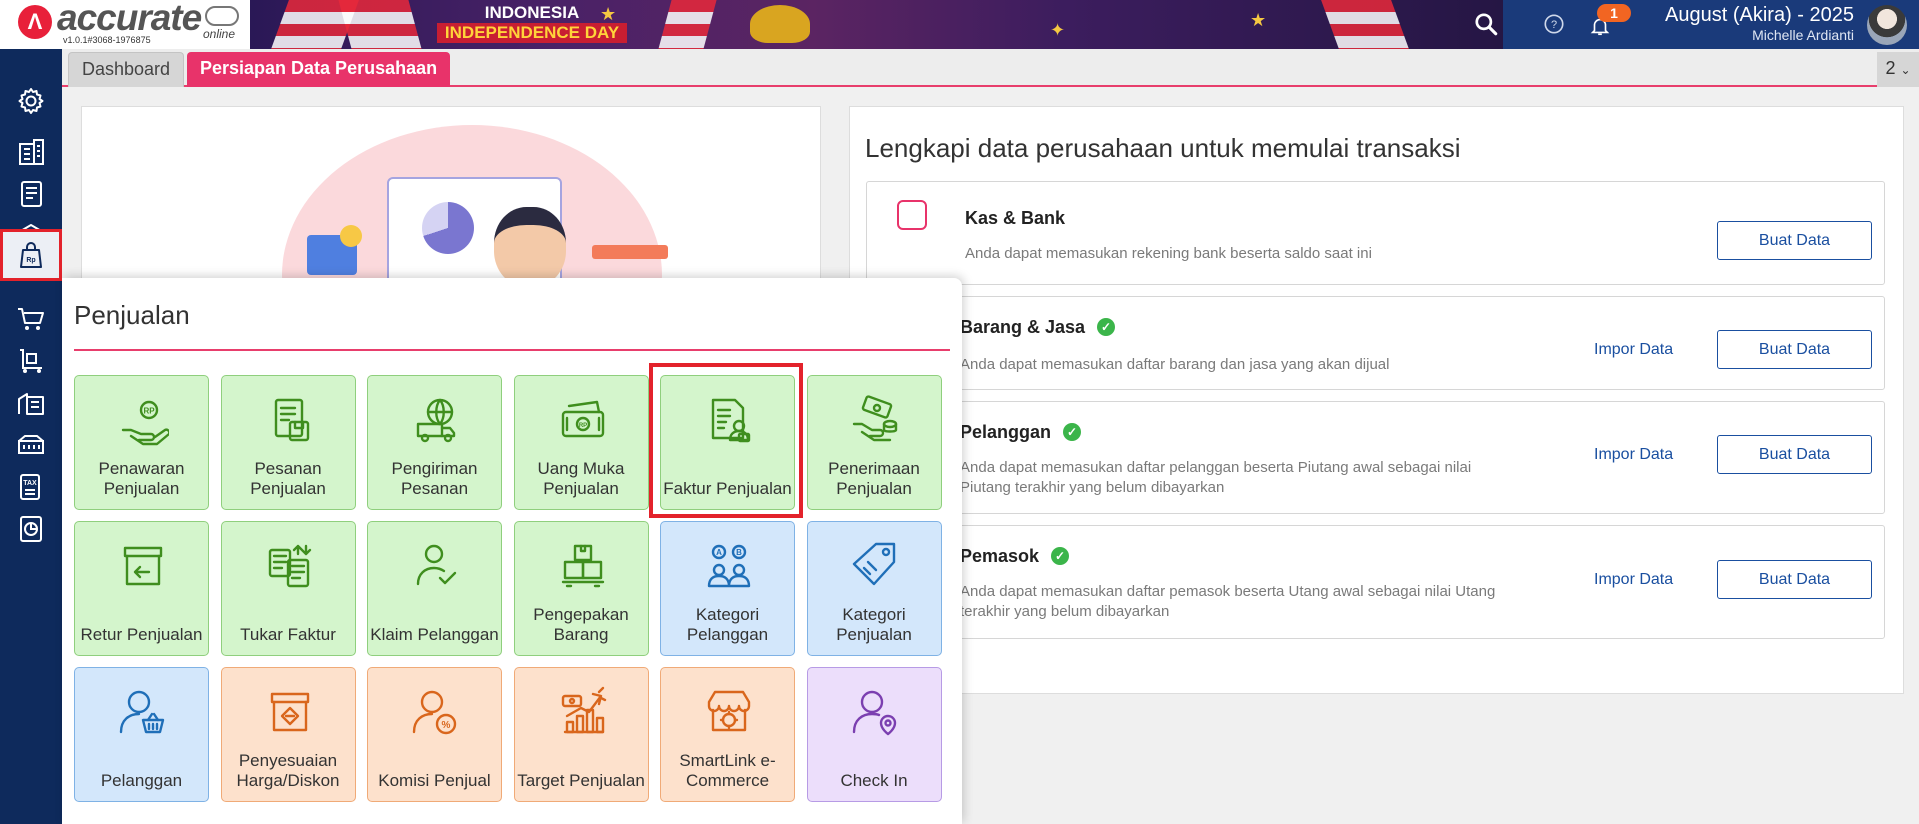 The width and height of the screenshot is (1919, 824). What do you see at coordinates (1887, 25) in the screenshot?
I see `avatar` at bounding box center [1887, 25].